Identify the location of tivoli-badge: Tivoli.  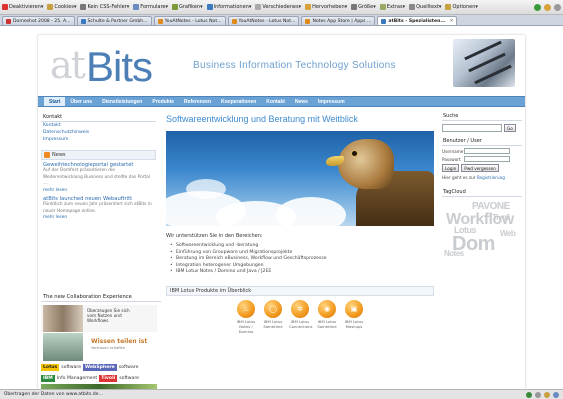
(108, 378).